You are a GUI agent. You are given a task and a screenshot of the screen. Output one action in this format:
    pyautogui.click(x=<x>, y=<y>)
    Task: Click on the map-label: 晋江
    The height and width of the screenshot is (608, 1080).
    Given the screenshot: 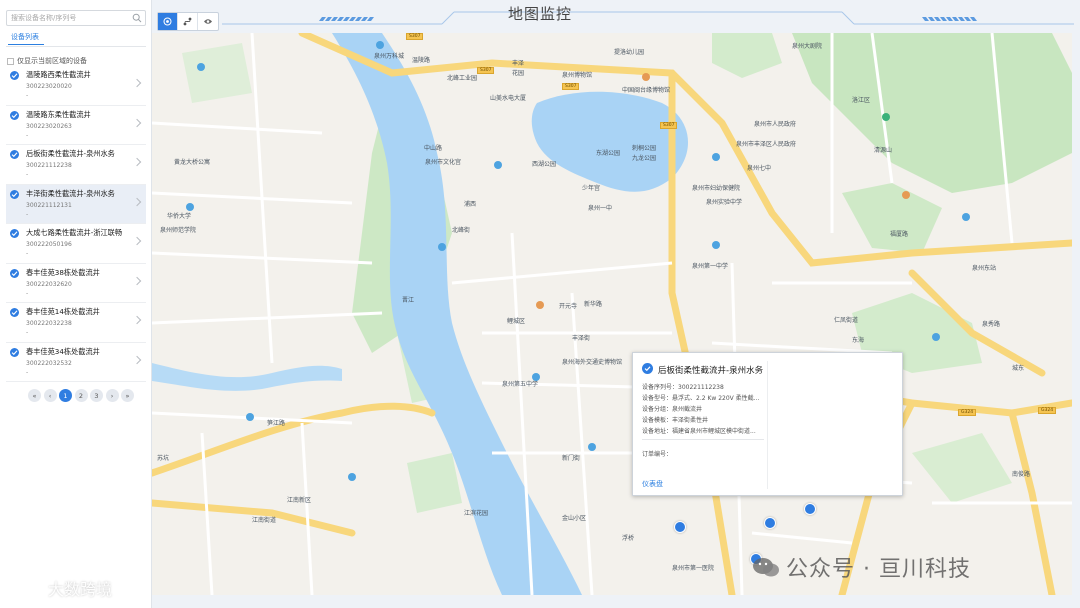 What is the action you would take?
    pyautogui.click(x=408, y=300)
    